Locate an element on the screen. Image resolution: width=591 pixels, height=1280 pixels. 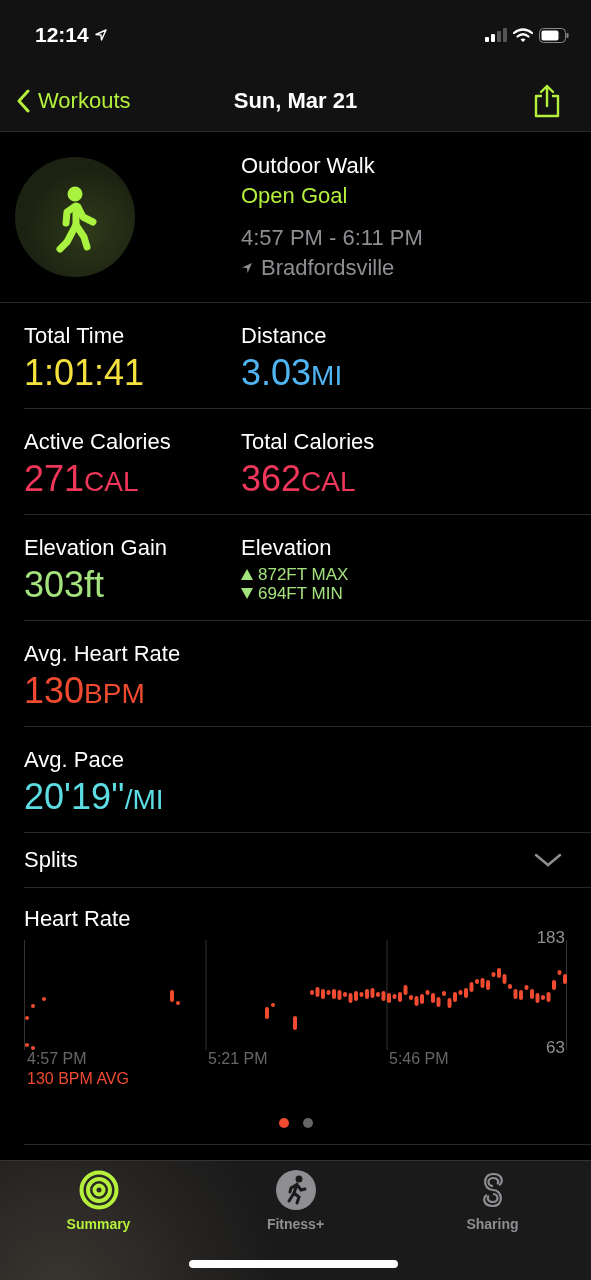
metric-label: Total Time is located at coordinates (75, 336).